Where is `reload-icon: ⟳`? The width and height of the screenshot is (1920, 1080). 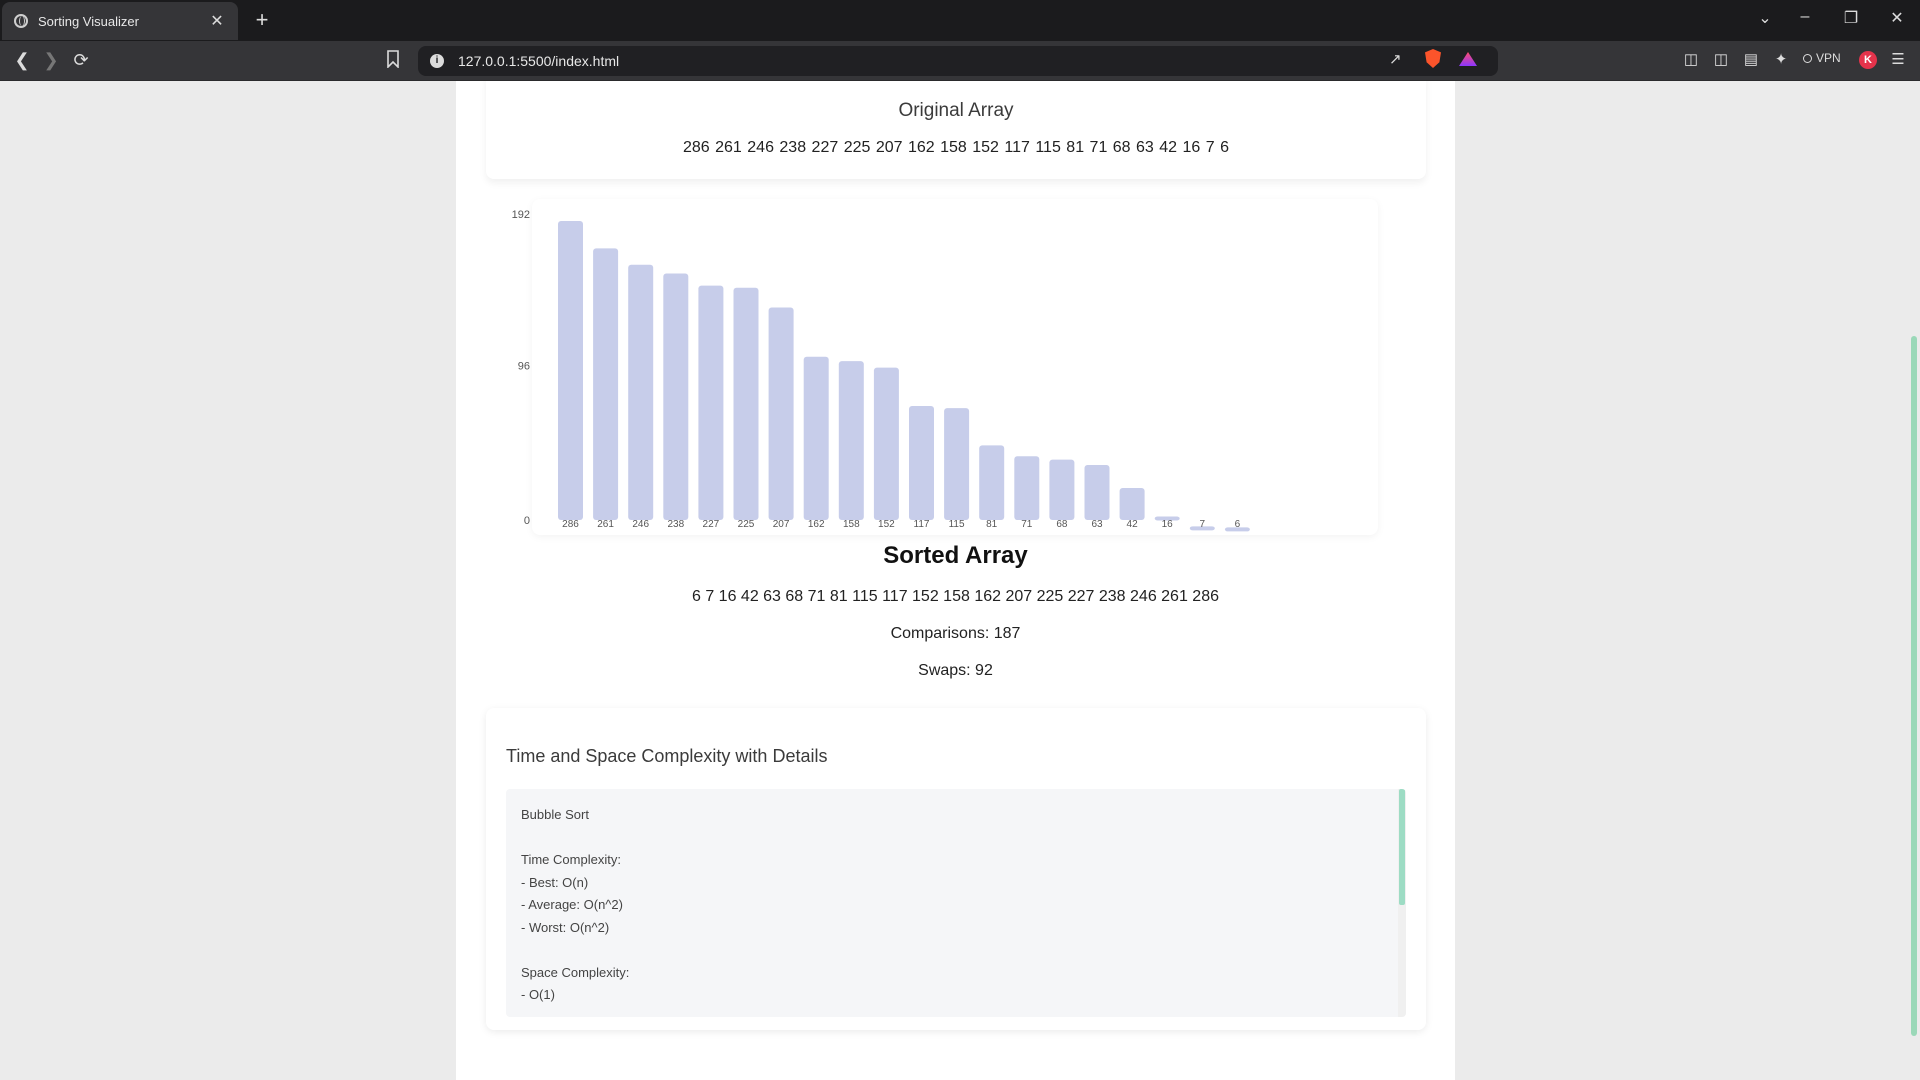
reload-icon: ⟳ is located at coordinates (81, 60).